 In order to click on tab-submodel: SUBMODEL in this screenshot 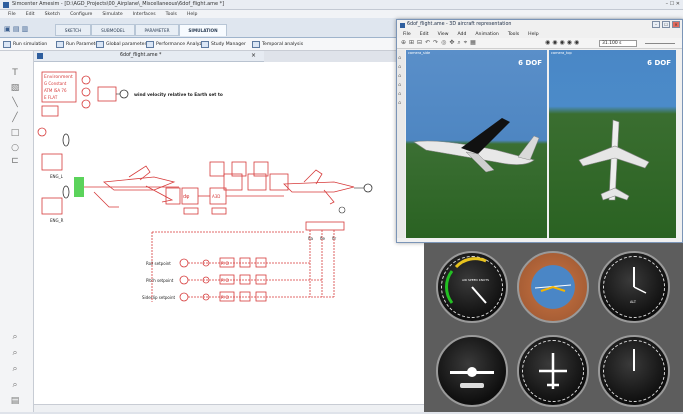, I will do `click(113, 30)`.